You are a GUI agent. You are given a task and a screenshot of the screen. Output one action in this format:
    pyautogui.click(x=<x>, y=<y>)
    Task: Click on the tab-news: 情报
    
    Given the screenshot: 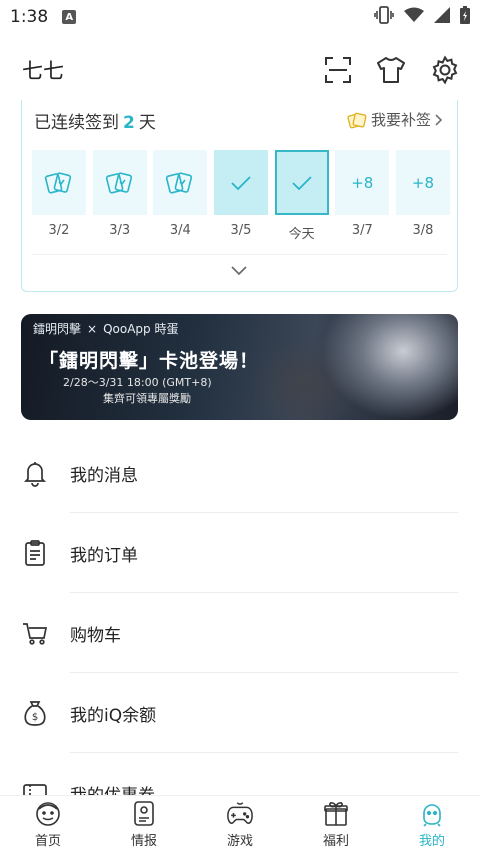 What is the action you would take?
    pyautogui.click(x=144, y=825)
    